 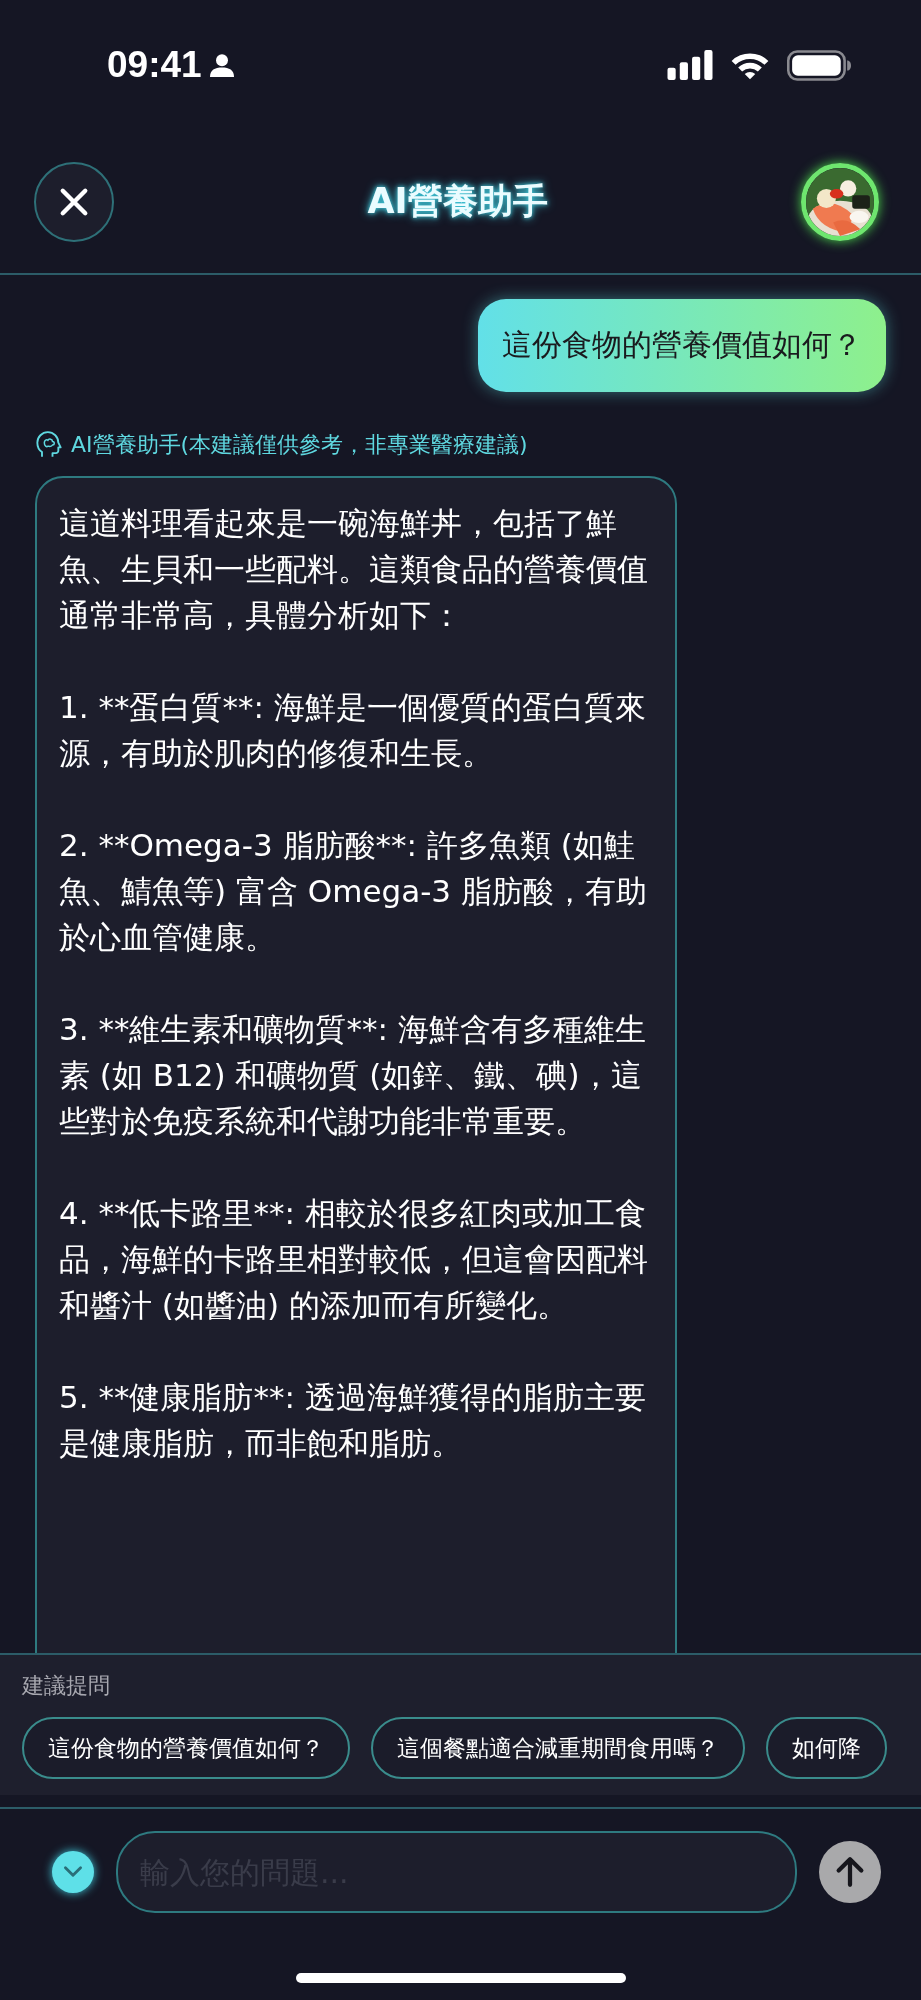 What do you see at coordinates (74, 201) in the screenshot?
I see `close-icon` at bounding box center [74, 201].